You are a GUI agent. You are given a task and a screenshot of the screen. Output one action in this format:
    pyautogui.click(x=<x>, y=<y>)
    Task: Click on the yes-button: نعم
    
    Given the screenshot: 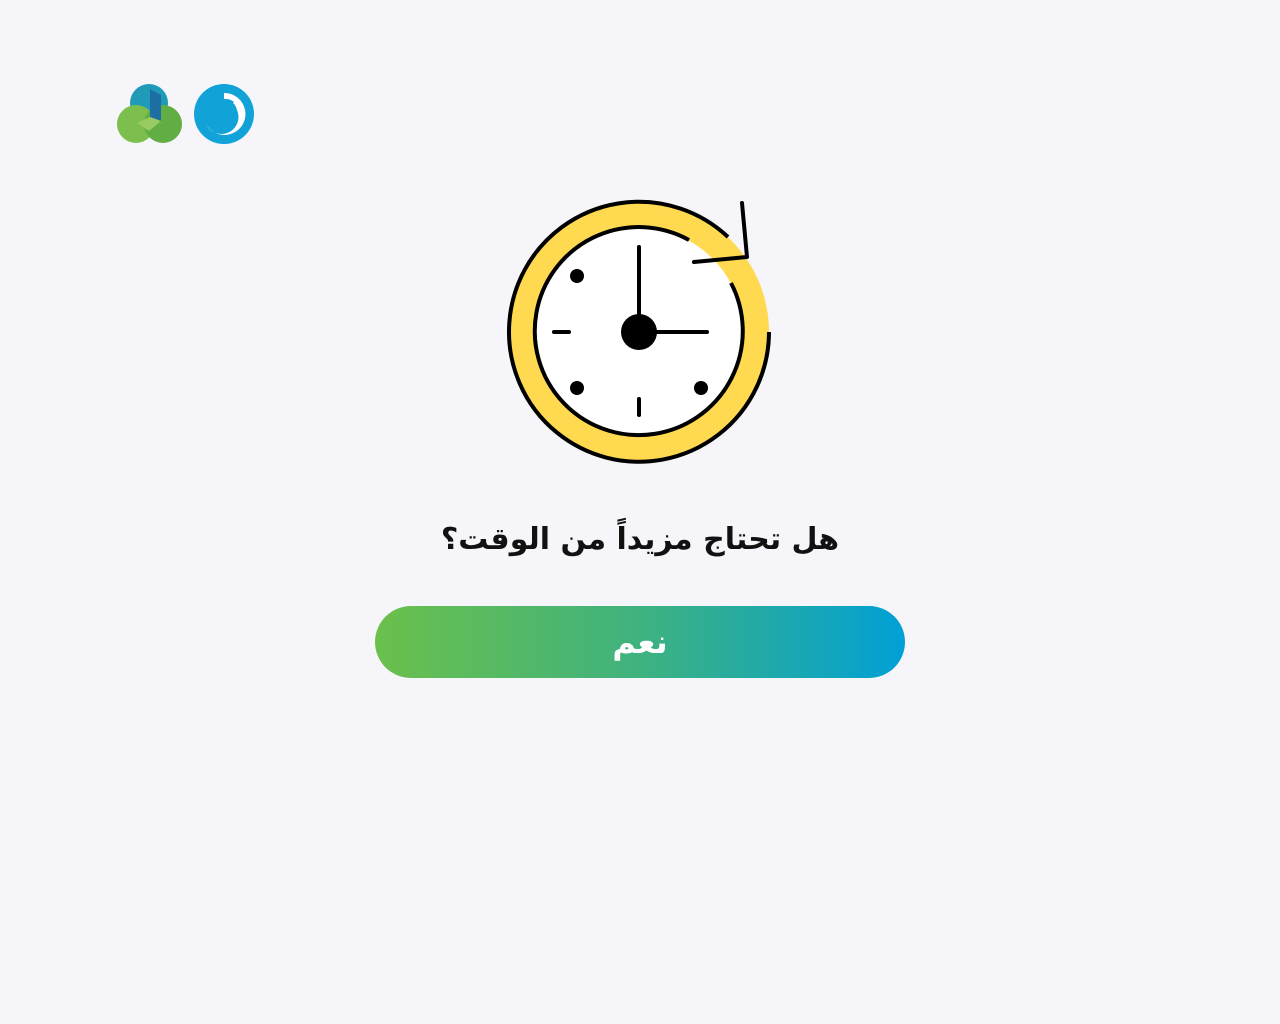 What is the action you would take?
    pyautogui.click(x=640, y=642)
    